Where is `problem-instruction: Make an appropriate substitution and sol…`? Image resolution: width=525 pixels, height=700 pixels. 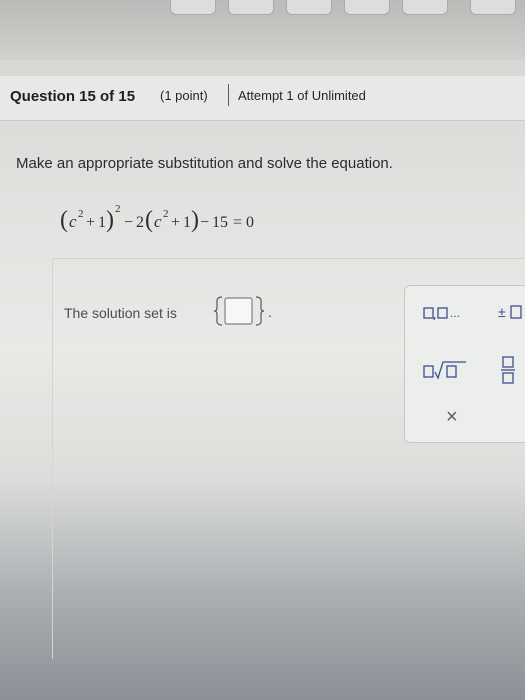
problem-instruction: Make an appropriate substitution and sol… is located at coordinates (204, 163).